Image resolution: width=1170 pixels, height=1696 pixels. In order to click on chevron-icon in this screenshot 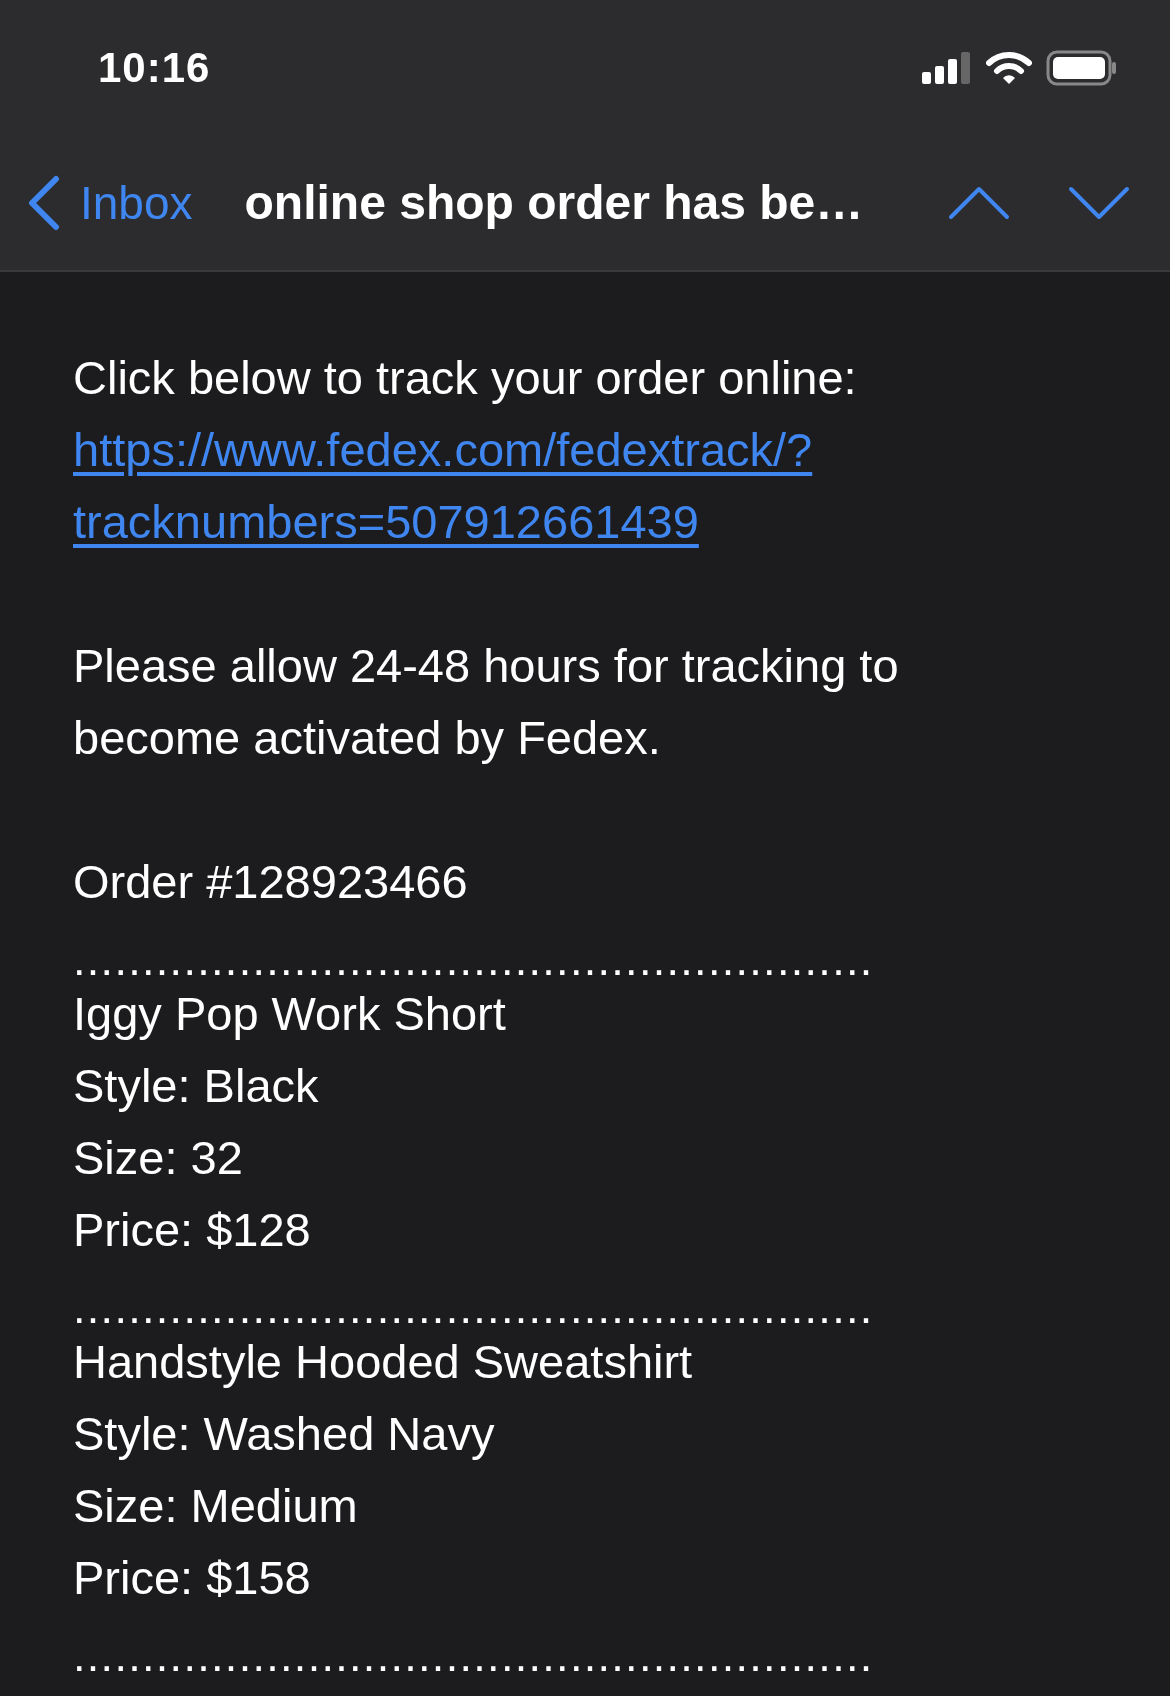, I will do `click(43, 202)`.